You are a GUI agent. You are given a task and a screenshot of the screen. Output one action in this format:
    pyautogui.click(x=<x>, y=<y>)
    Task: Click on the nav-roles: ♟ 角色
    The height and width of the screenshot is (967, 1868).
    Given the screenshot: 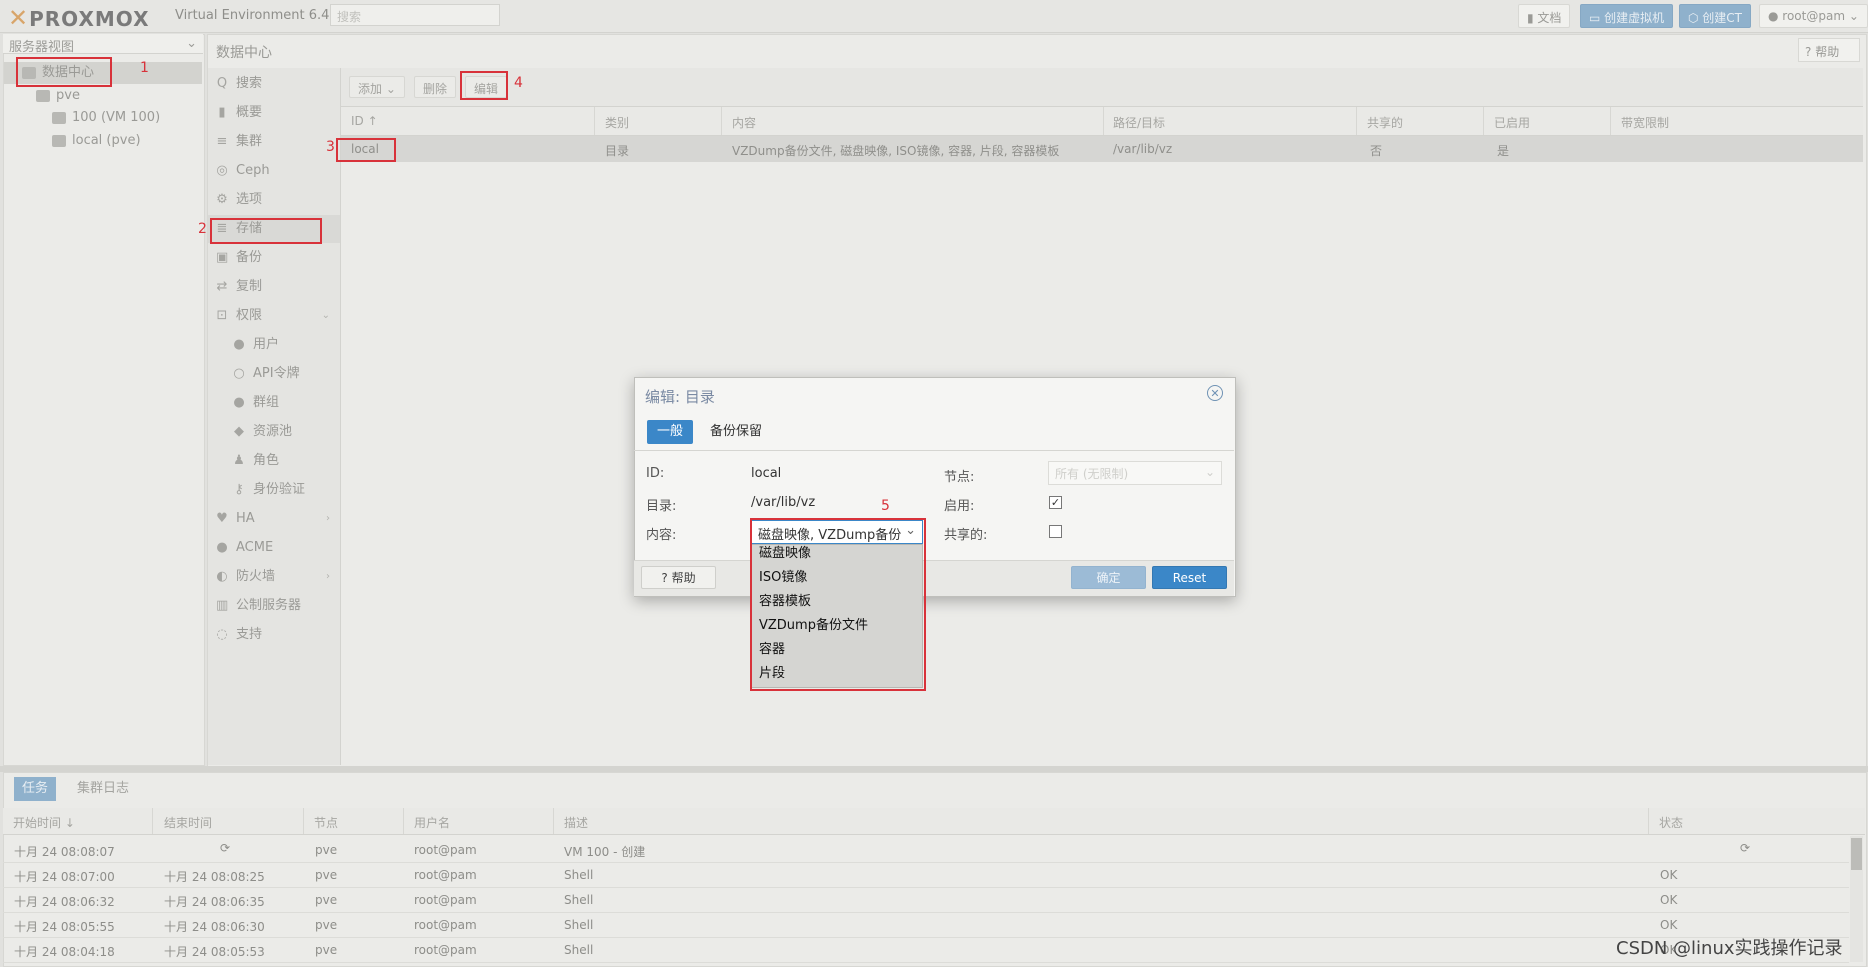 What is the action you would take?
    pyautogui.click(x=274, y=461)
    